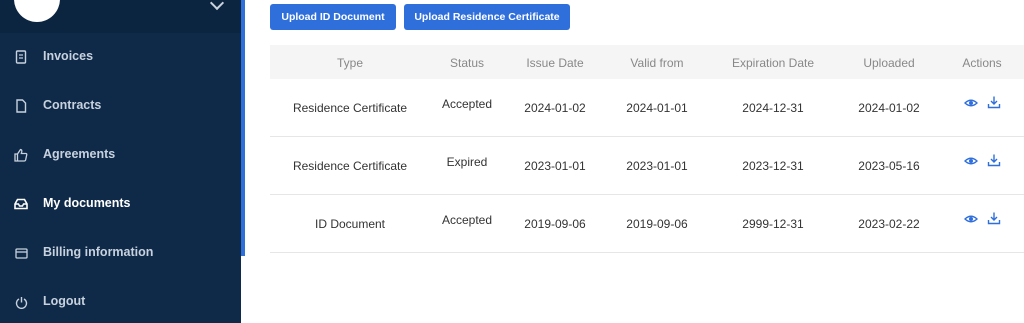 This screenshot has width=1024, height=323. I want to click on cell-expiration-date: 2023-12-31, so click(773, 166).